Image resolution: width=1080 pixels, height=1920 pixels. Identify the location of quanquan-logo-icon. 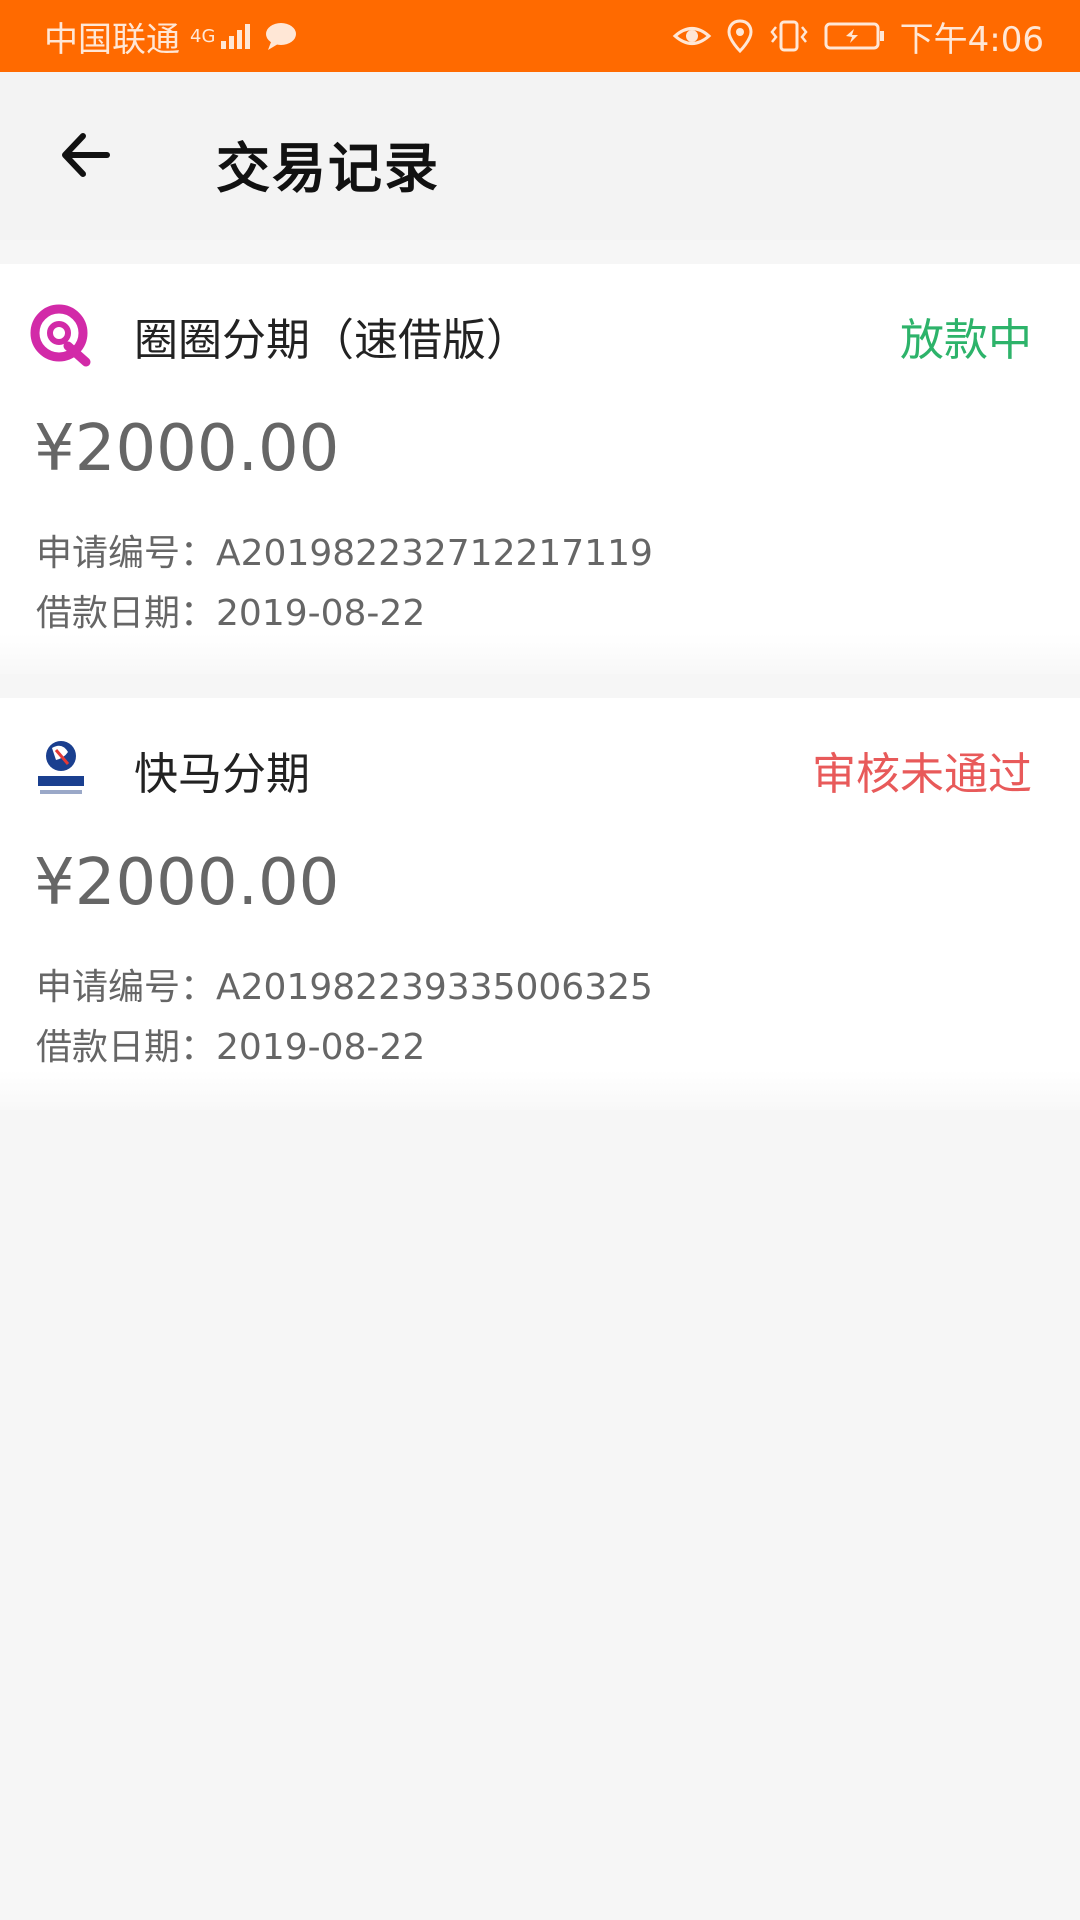
(61, 335).